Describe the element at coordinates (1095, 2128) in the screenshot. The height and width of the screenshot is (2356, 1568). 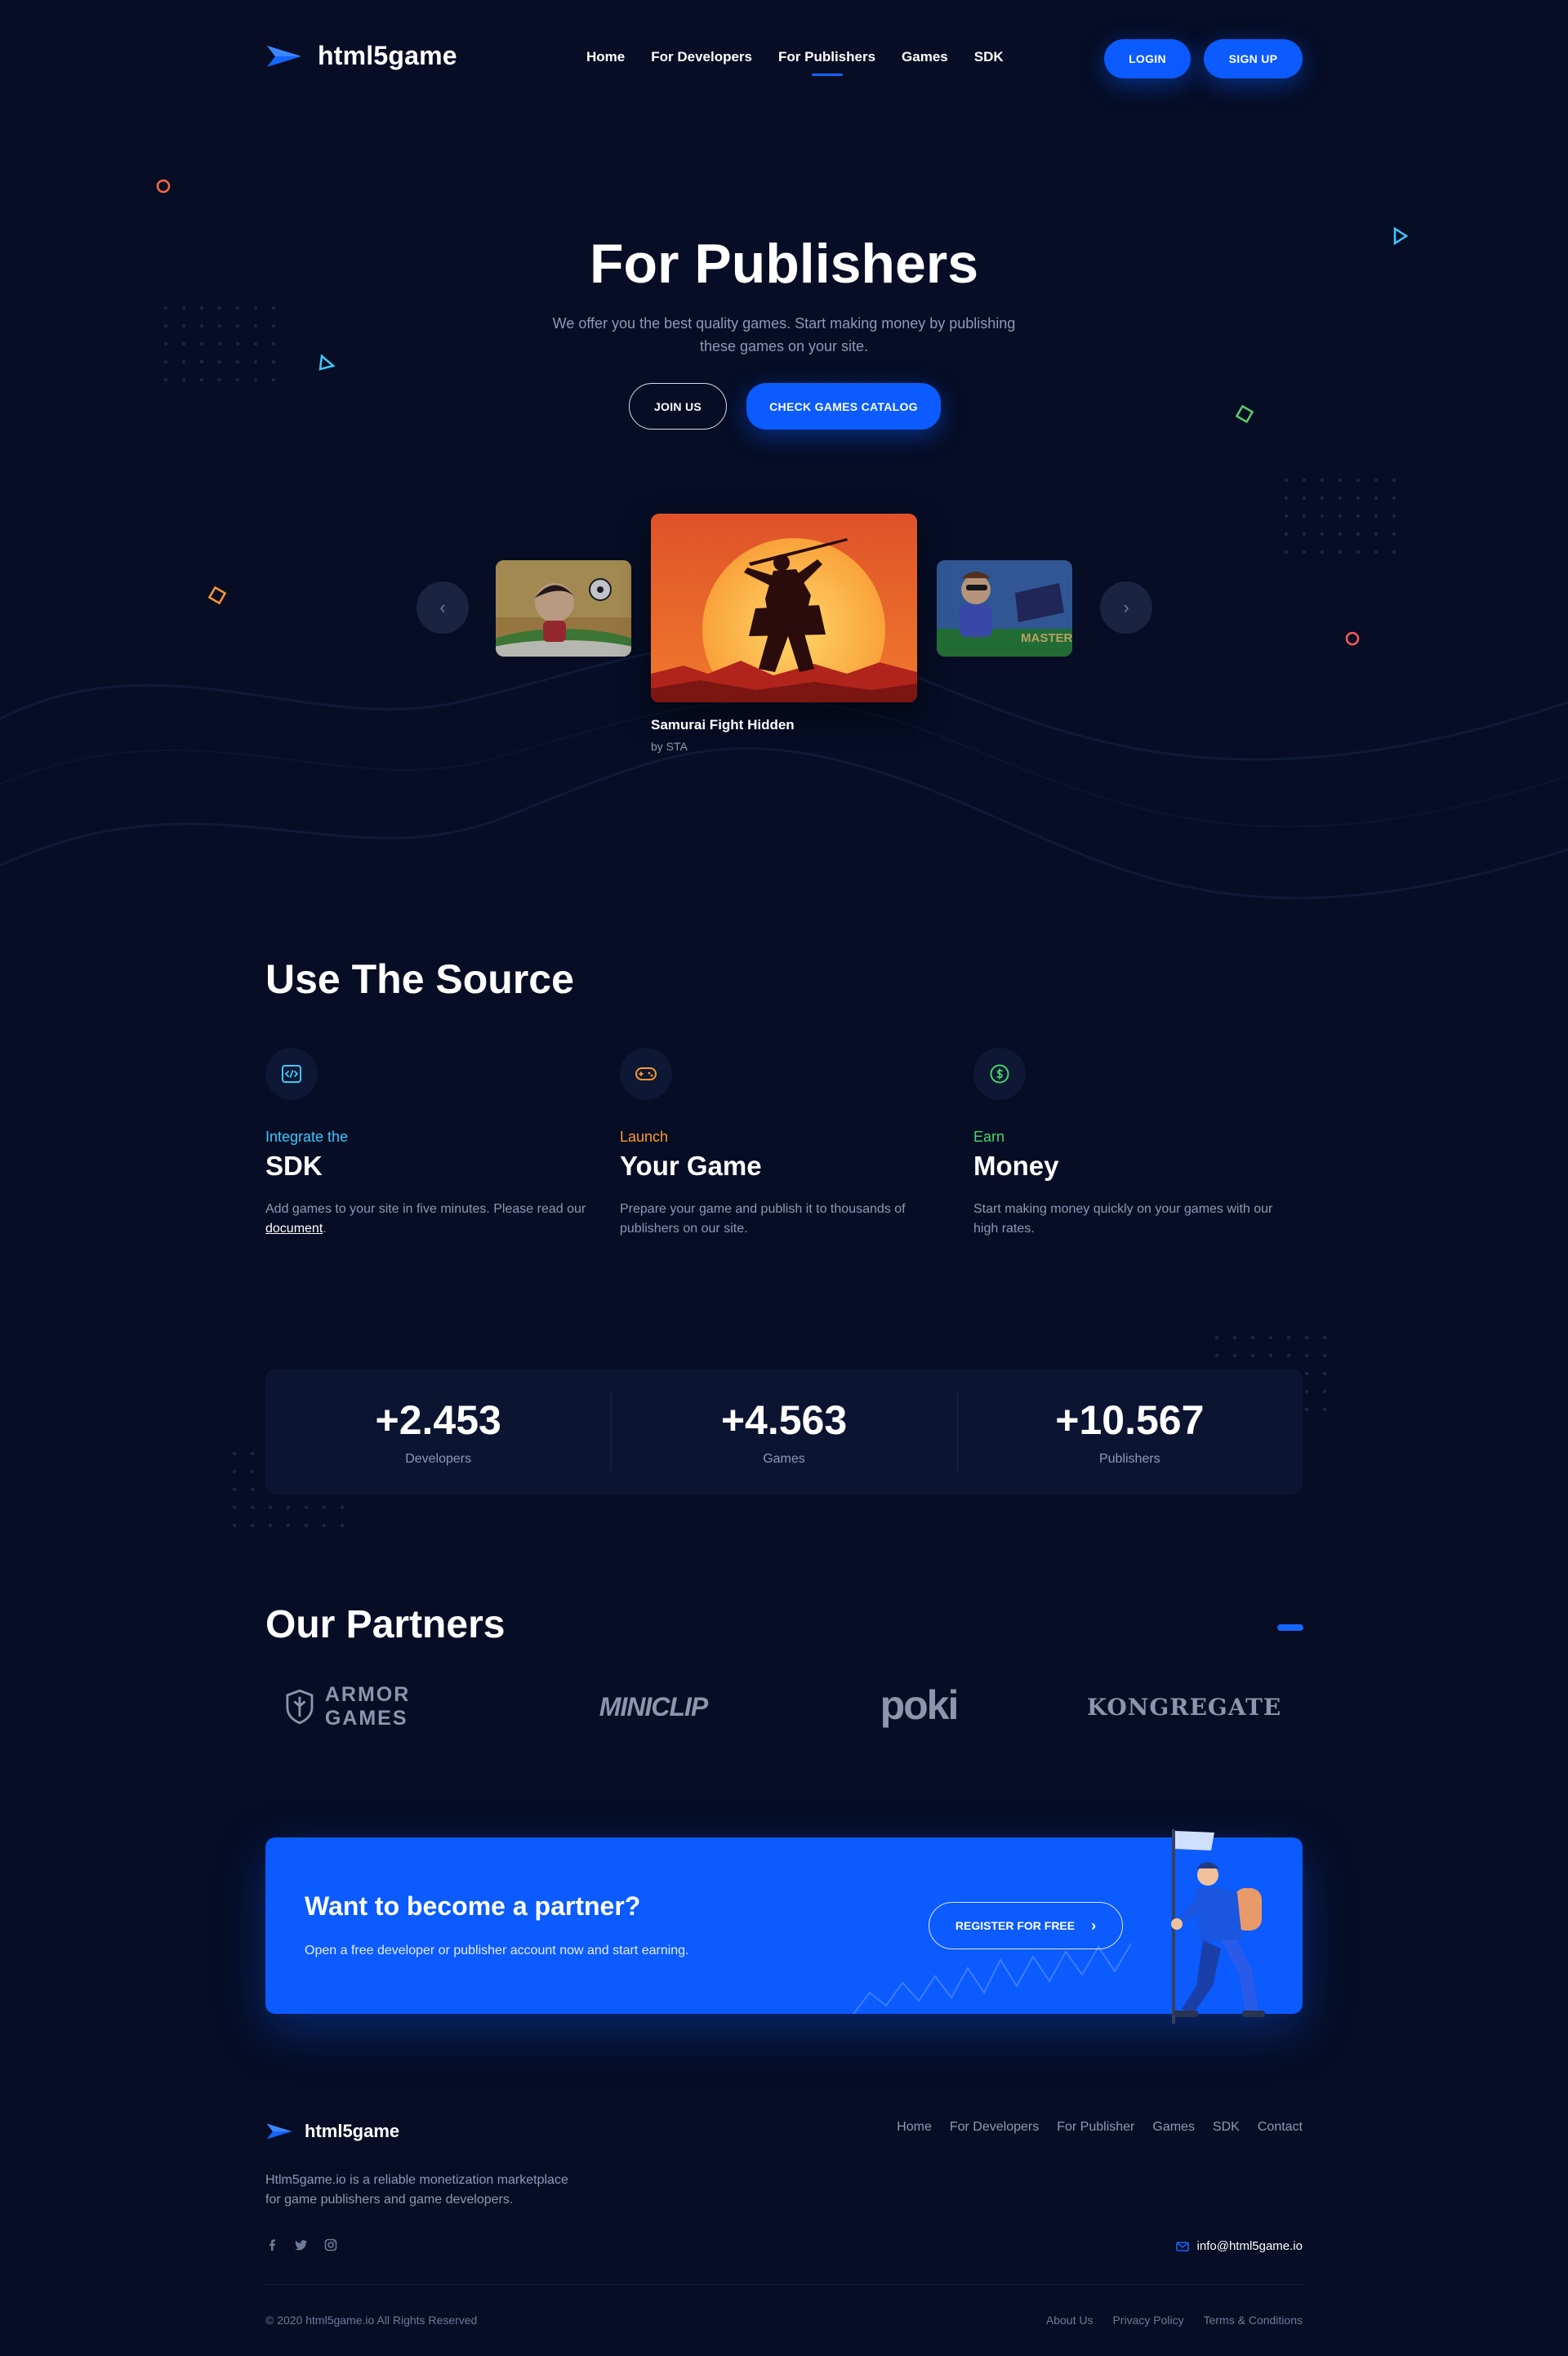
I see `footer-nav-for-publisher: For Publisher` at that location.